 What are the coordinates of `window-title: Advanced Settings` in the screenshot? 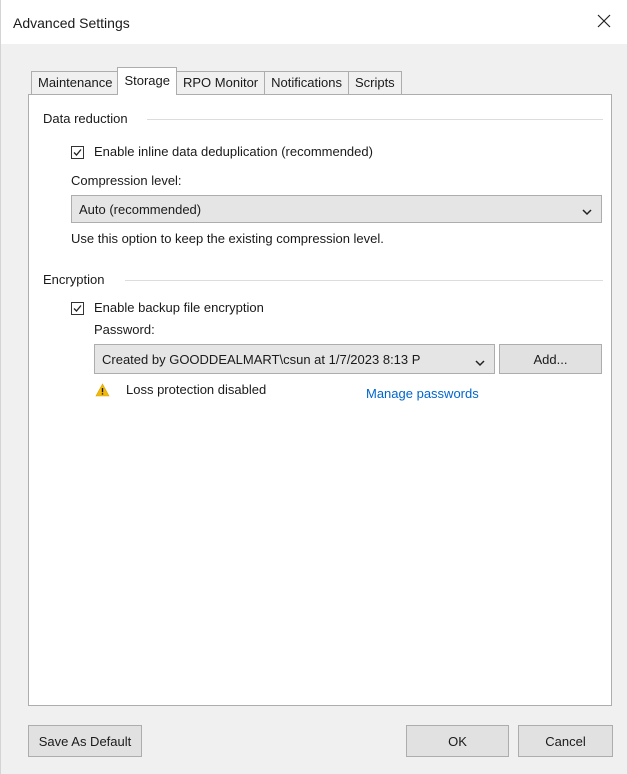 It's located at (71, 23).